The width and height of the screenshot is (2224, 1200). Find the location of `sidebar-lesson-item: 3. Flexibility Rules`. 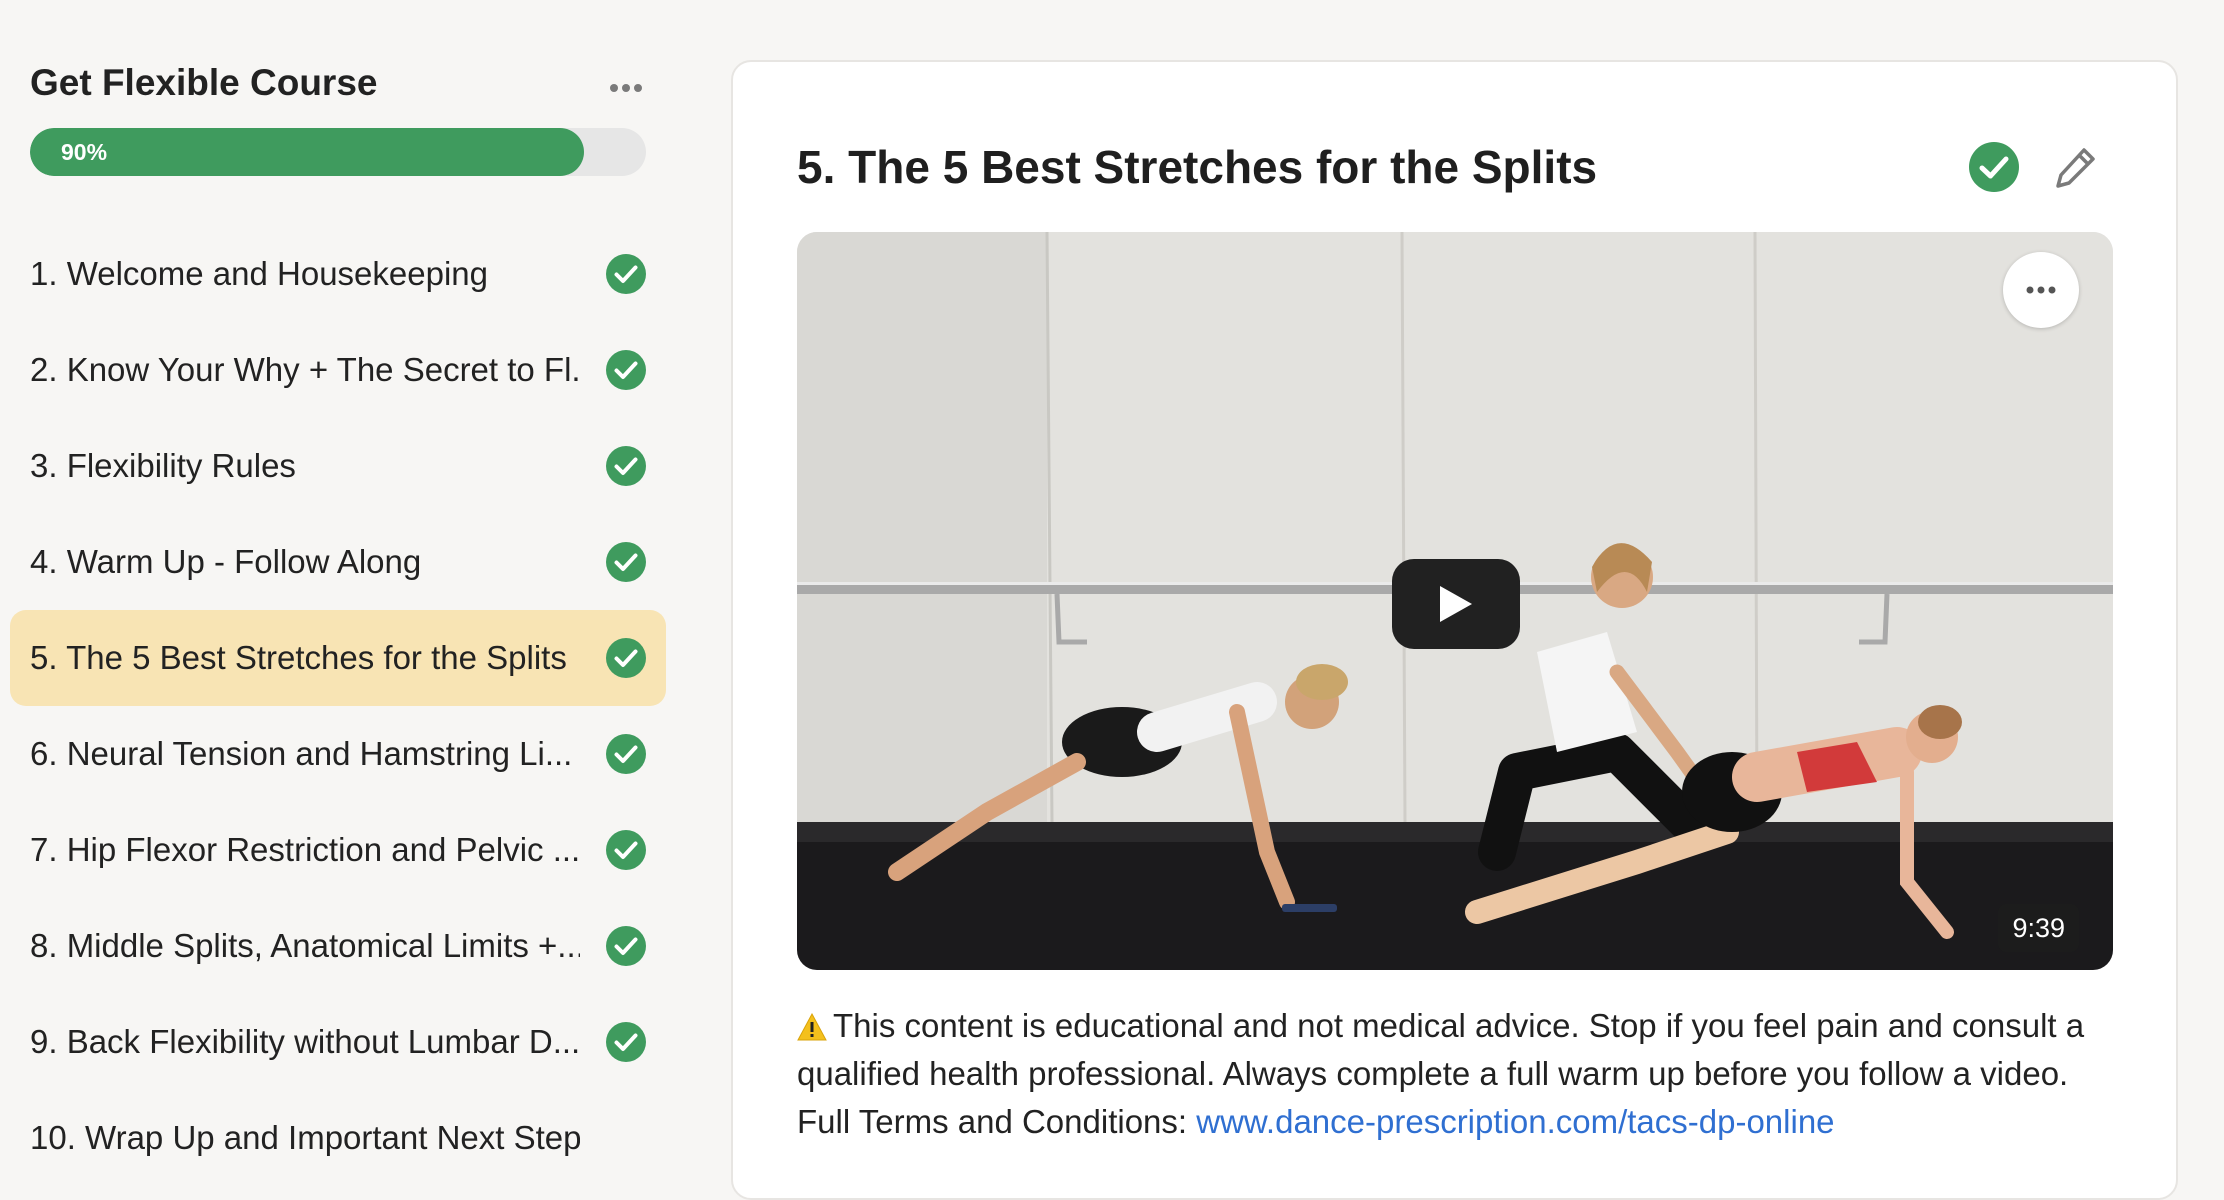

sidebar-lesson-item: 3. Flexibility Rules is located at coordinates (338, 466).